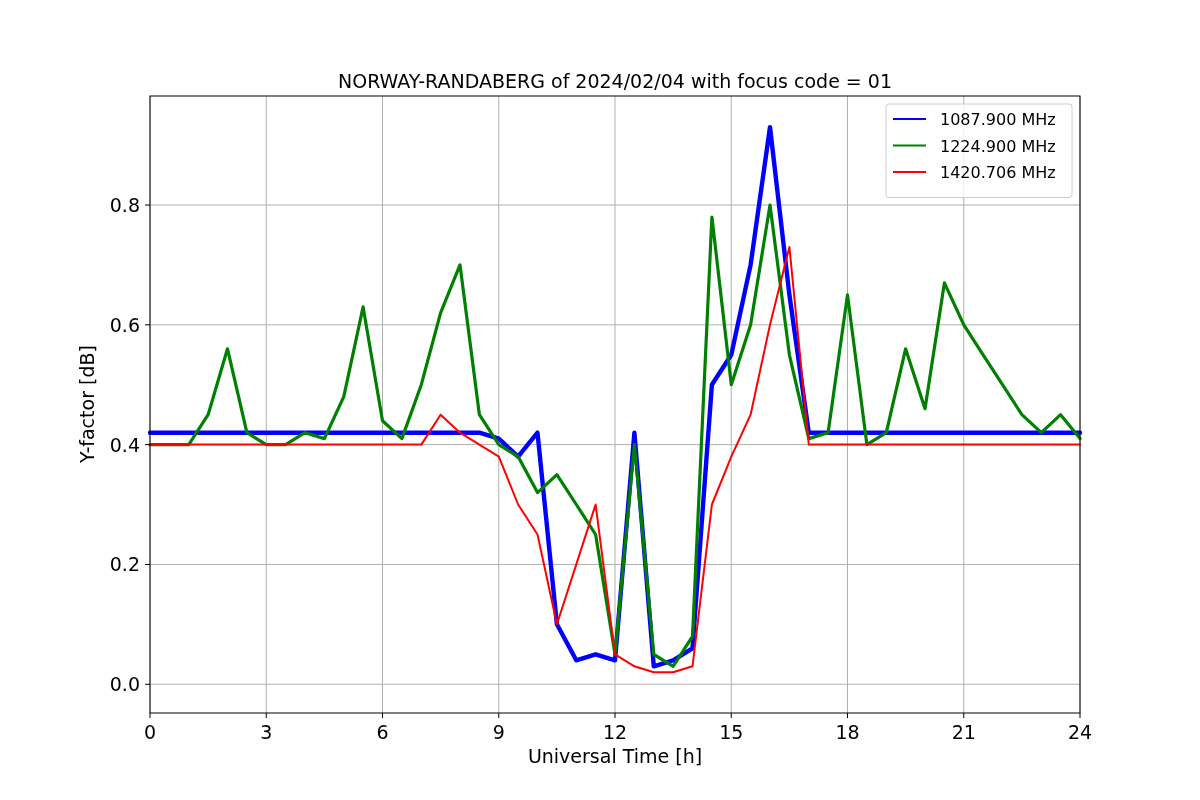 This screenshot has width=1200, height=800. What do you see at coordinates (998, 146) in the screenshot?
I see `legend-label: 1224.900 MHz` at bounding box center [998, 146].